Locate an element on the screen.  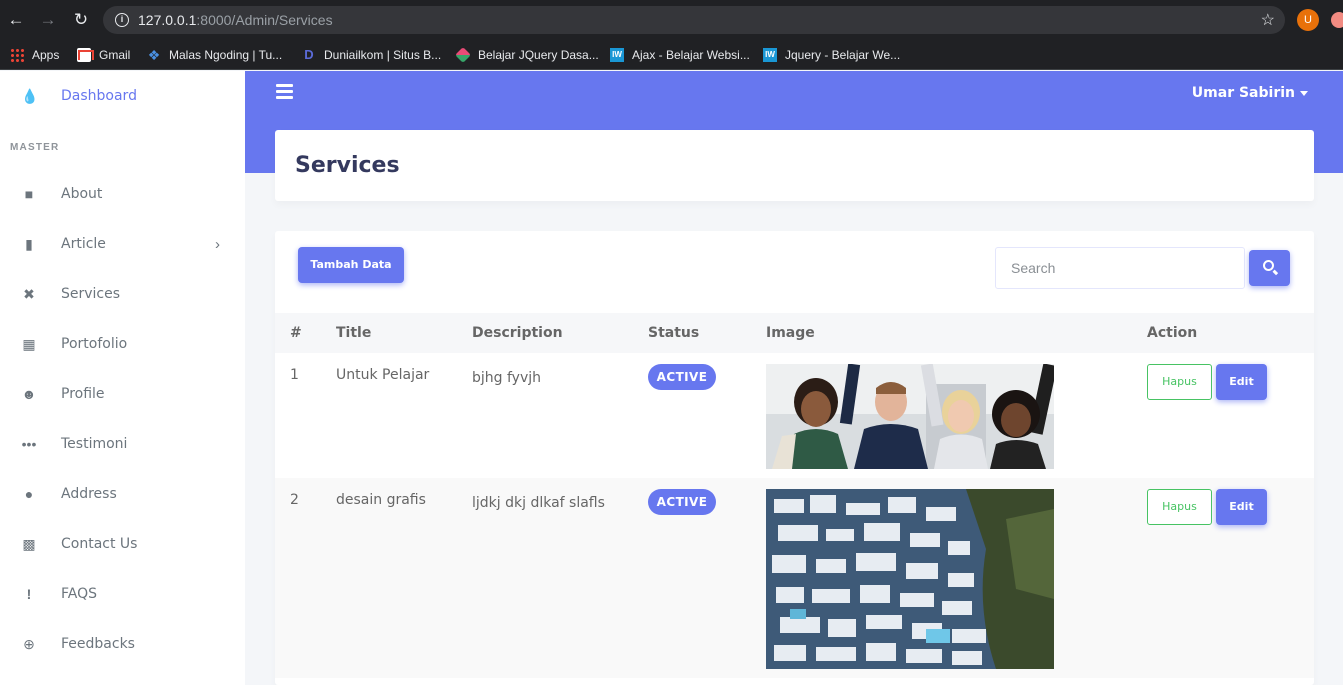
code-icon: ❖ is located at coordinates (154, 55).